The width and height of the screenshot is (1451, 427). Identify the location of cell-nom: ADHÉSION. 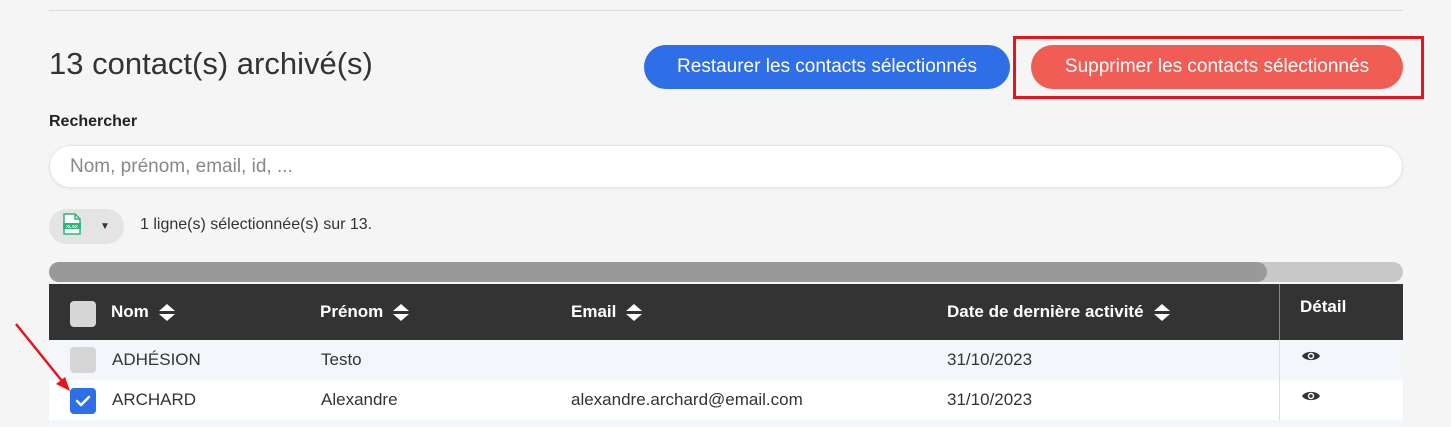
(156, 359).